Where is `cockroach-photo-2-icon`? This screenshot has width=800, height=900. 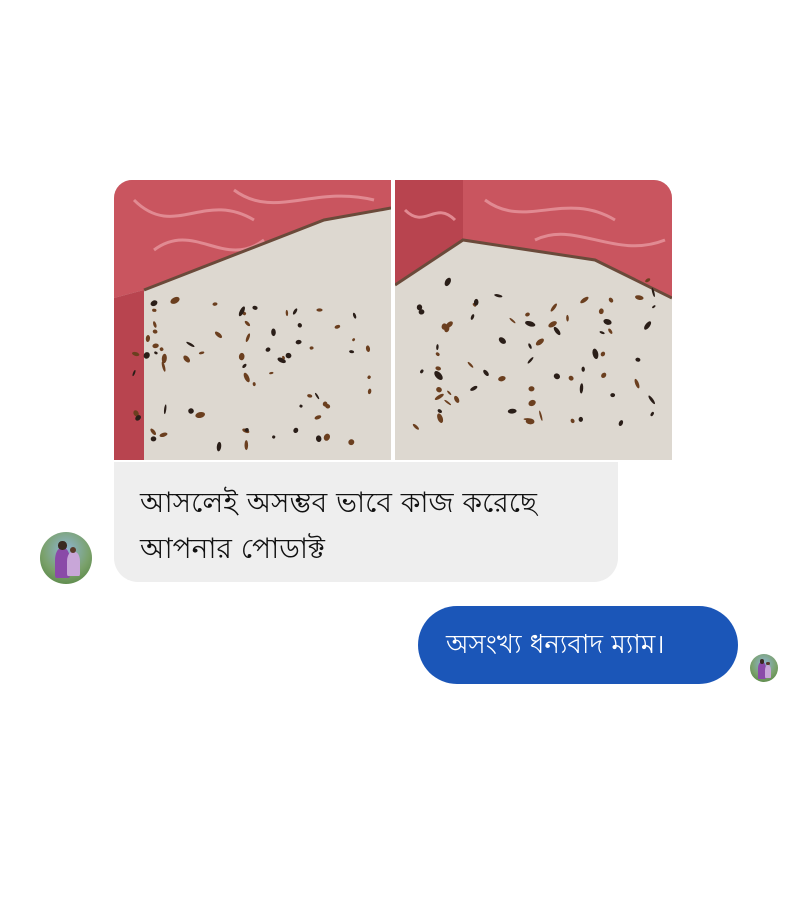
cockroach-photo-2-icon is located at coordinates (533, 320).